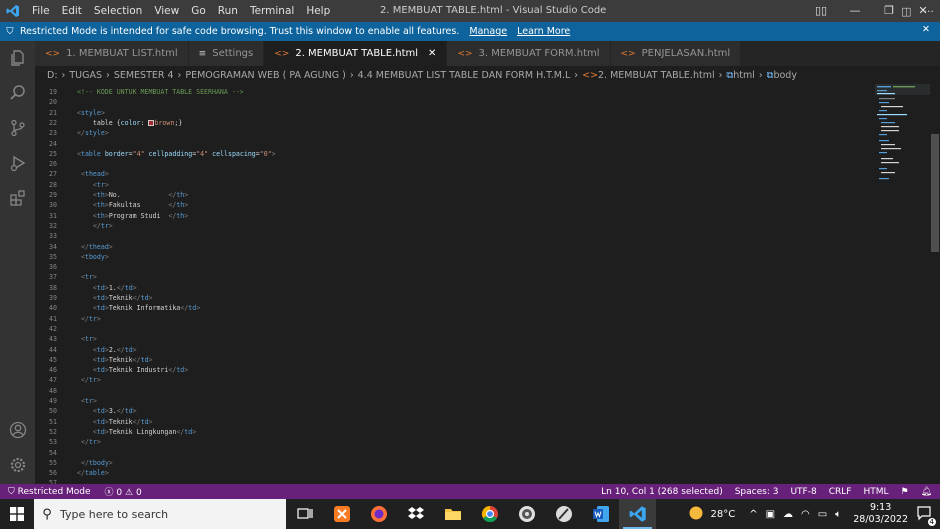  What do you see at coordinates (72, 11) in the screenshot?
I see `menu-edit: Edit` at bounding box center [72, 11].